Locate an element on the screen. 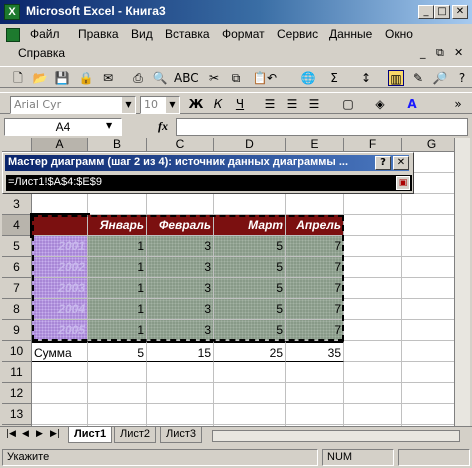 The height and width of the screenshot is (468, 472). table-header-corner is located at coordinates (60, 225).